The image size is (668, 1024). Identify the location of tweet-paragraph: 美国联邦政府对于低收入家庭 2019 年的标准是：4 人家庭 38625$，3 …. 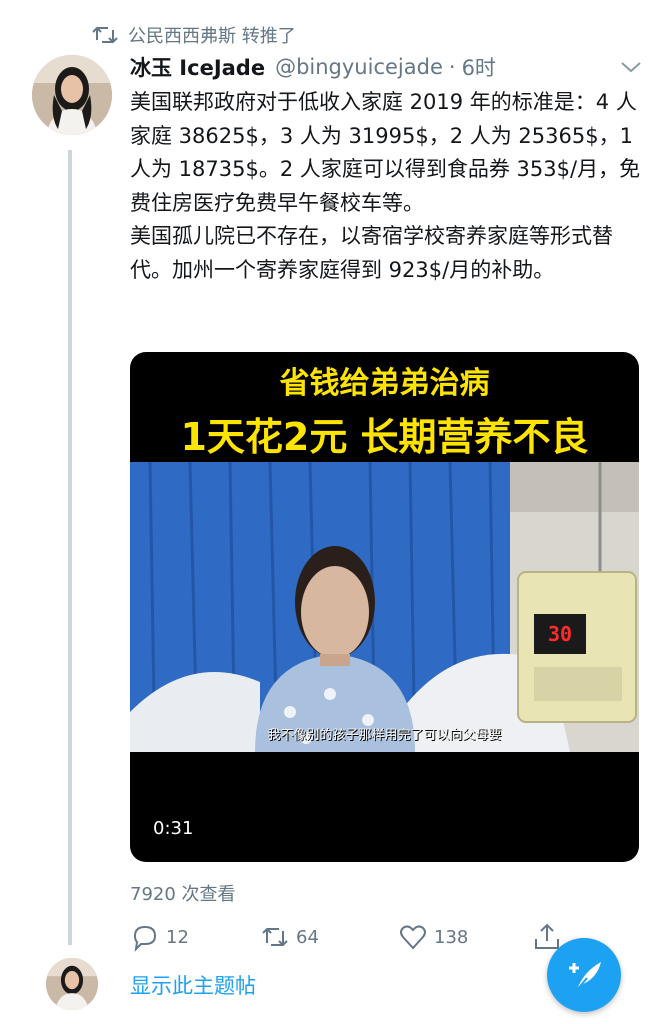
(385, 152).